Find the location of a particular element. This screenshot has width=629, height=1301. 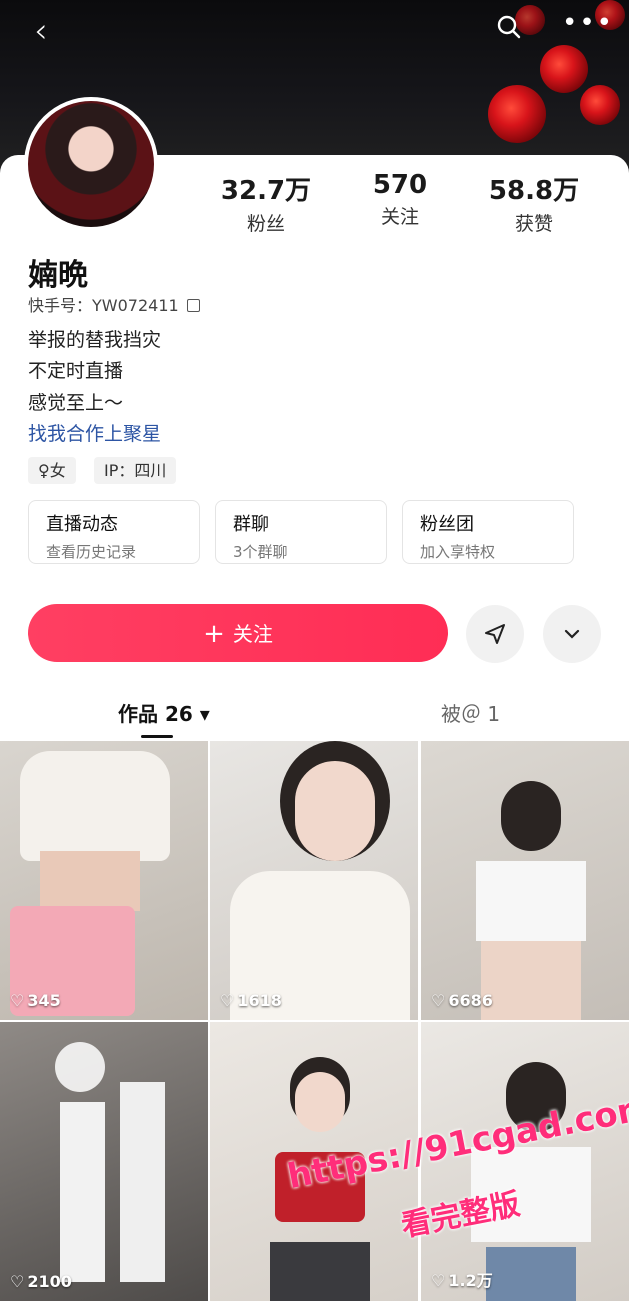

likes-count: ♡ 1618 is located at coordinates (251, 1000).